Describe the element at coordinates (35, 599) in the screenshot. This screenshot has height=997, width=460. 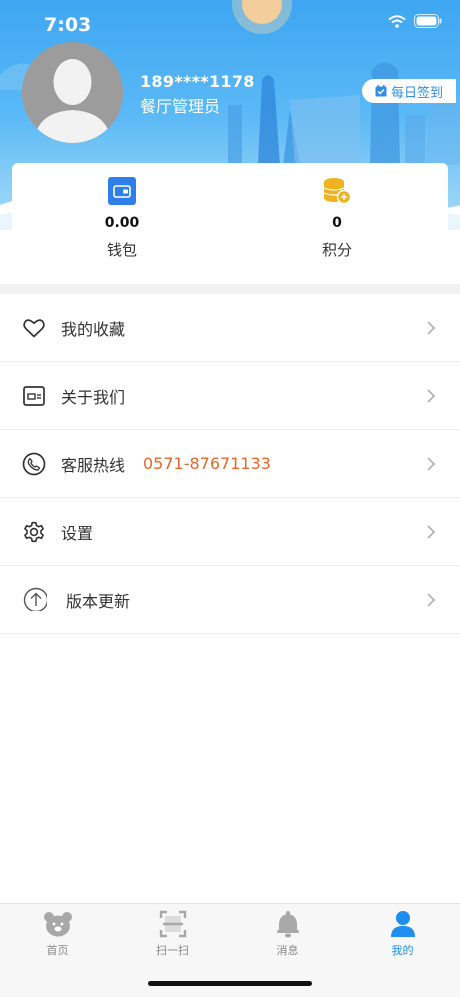
I see `upload-arrow-icon` at that location.